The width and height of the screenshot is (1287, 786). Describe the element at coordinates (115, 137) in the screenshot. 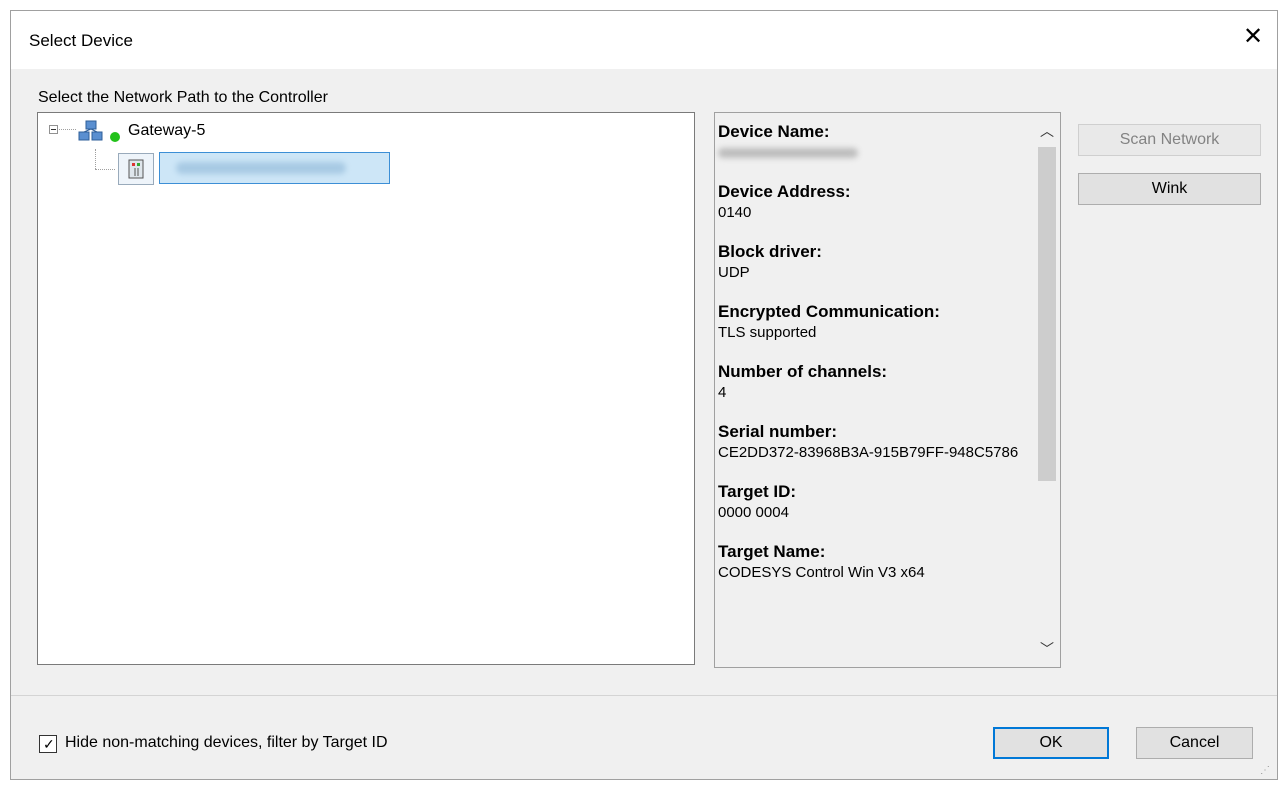

I see `online-status-icon` at that location.